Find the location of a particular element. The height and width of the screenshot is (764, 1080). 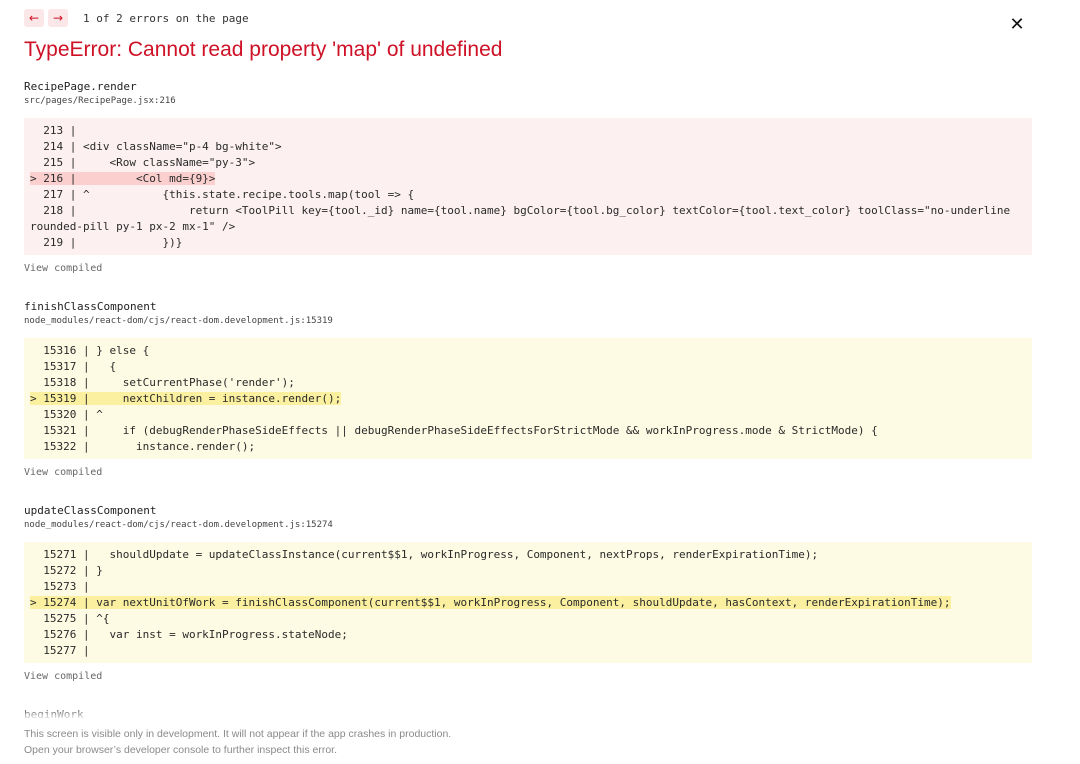

error-navigation: ← → 1 of 2 errors on the page is located at coordinates (136, 18).